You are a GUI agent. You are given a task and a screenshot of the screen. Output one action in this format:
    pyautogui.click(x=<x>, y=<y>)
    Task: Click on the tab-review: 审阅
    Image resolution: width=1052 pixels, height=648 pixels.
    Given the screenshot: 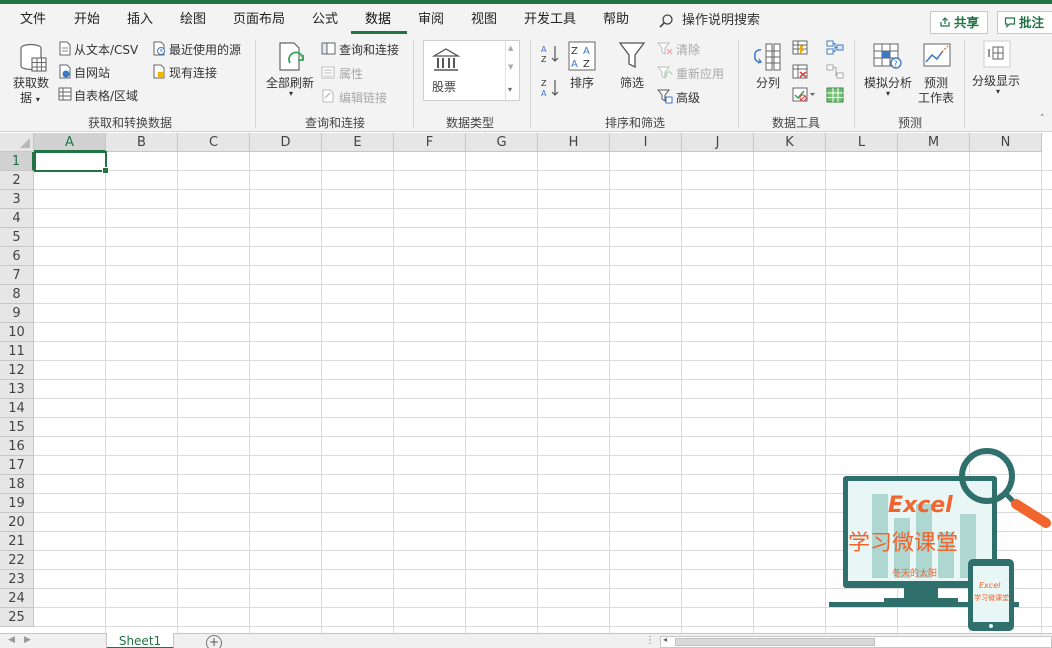 What is the action you would take?
    pyautogui.click(x=431, y=20)
    